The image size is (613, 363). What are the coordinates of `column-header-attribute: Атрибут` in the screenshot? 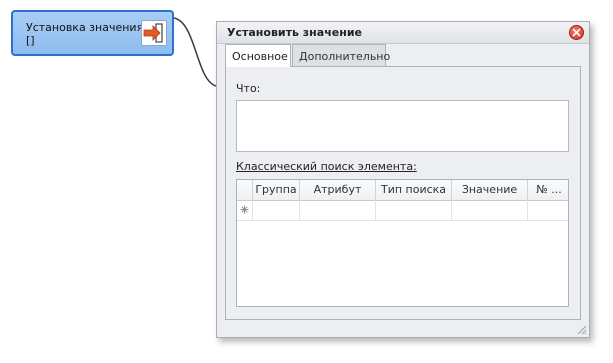 It's located at (338, 190).